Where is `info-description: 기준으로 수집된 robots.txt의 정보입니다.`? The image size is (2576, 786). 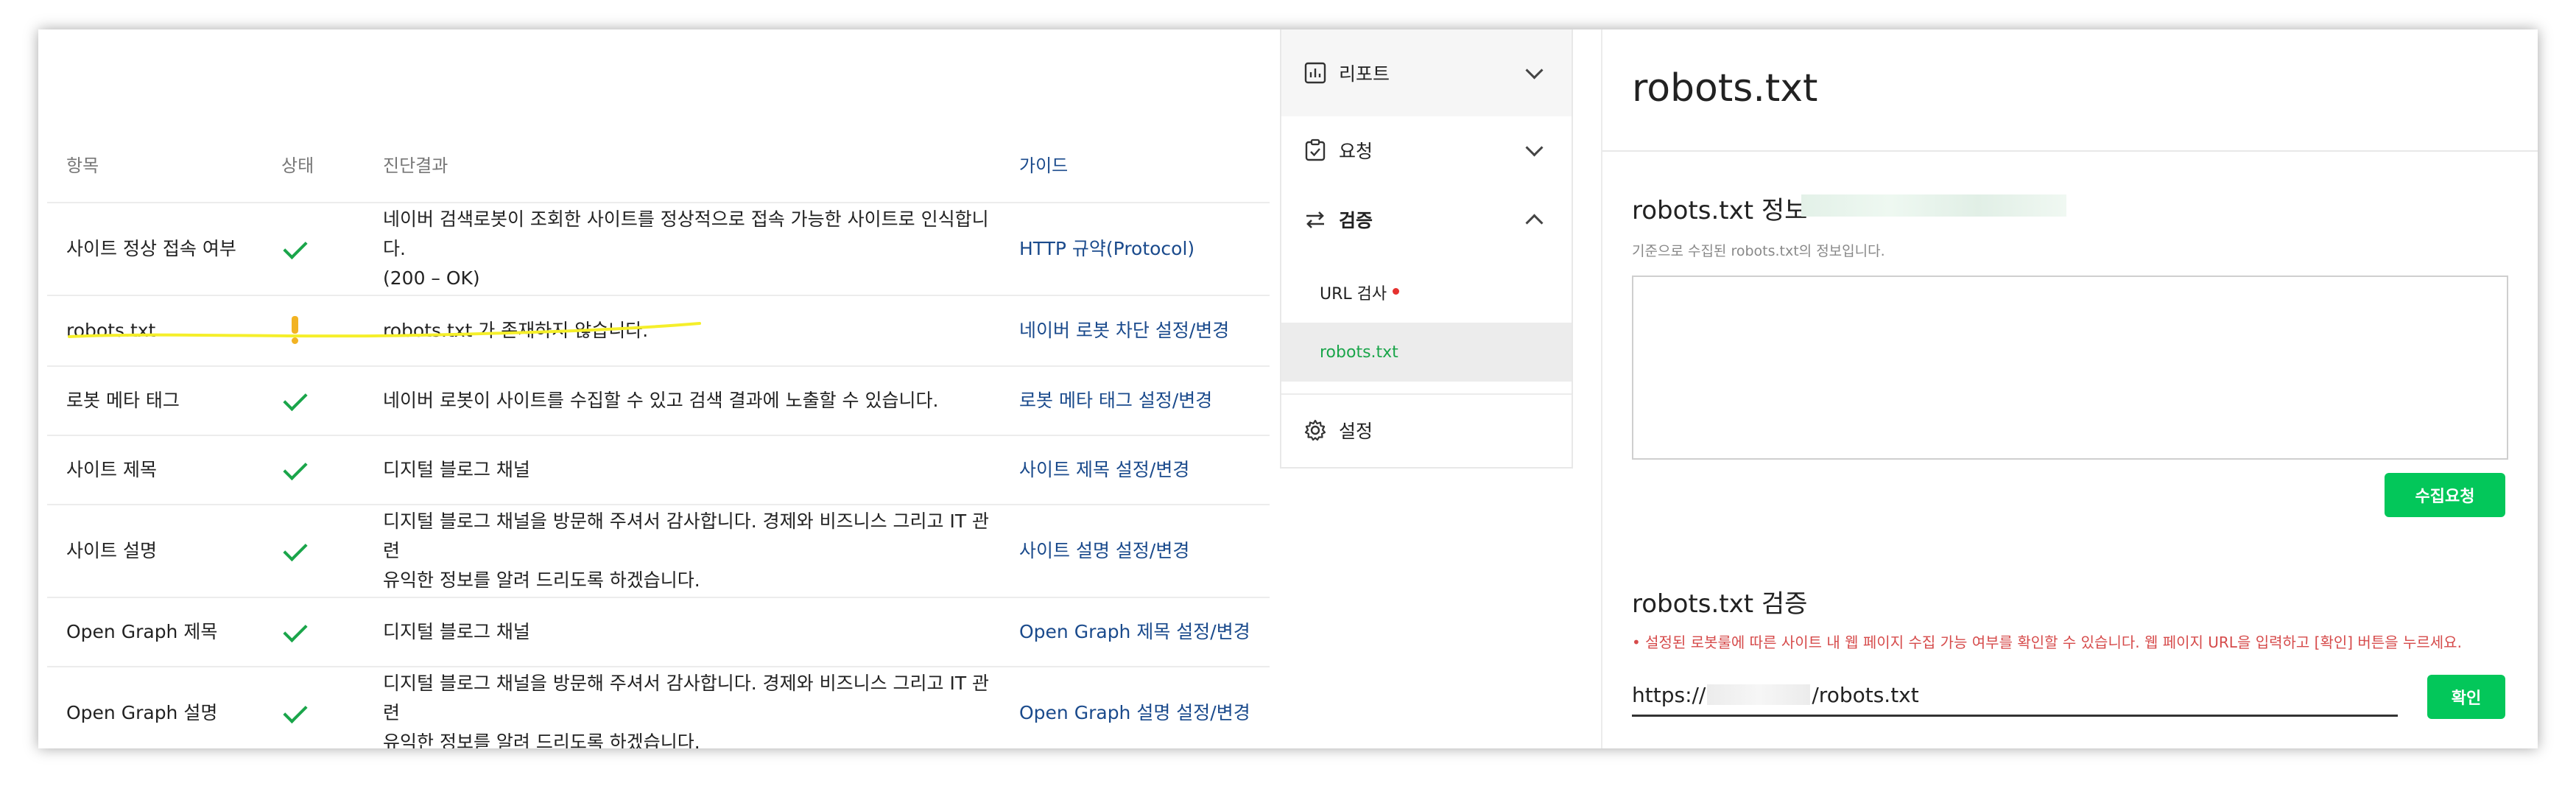 info-description: 기준으로 수집된 robots.txt의 정보입니다. is located at coordinates (1758, 251).